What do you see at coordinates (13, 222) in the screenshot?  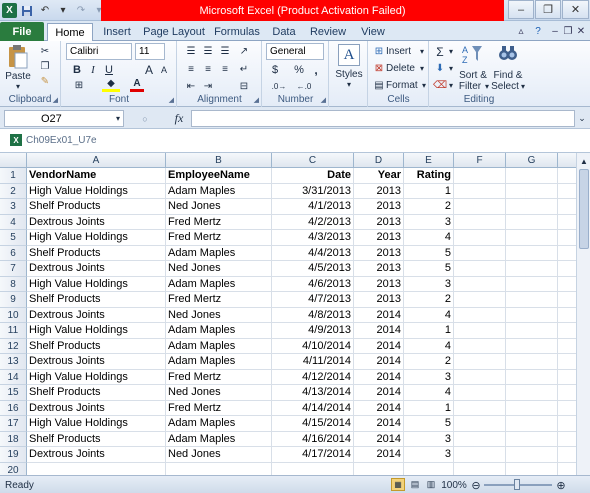 I see `row-header: 4` at bounding box center [13, 222].